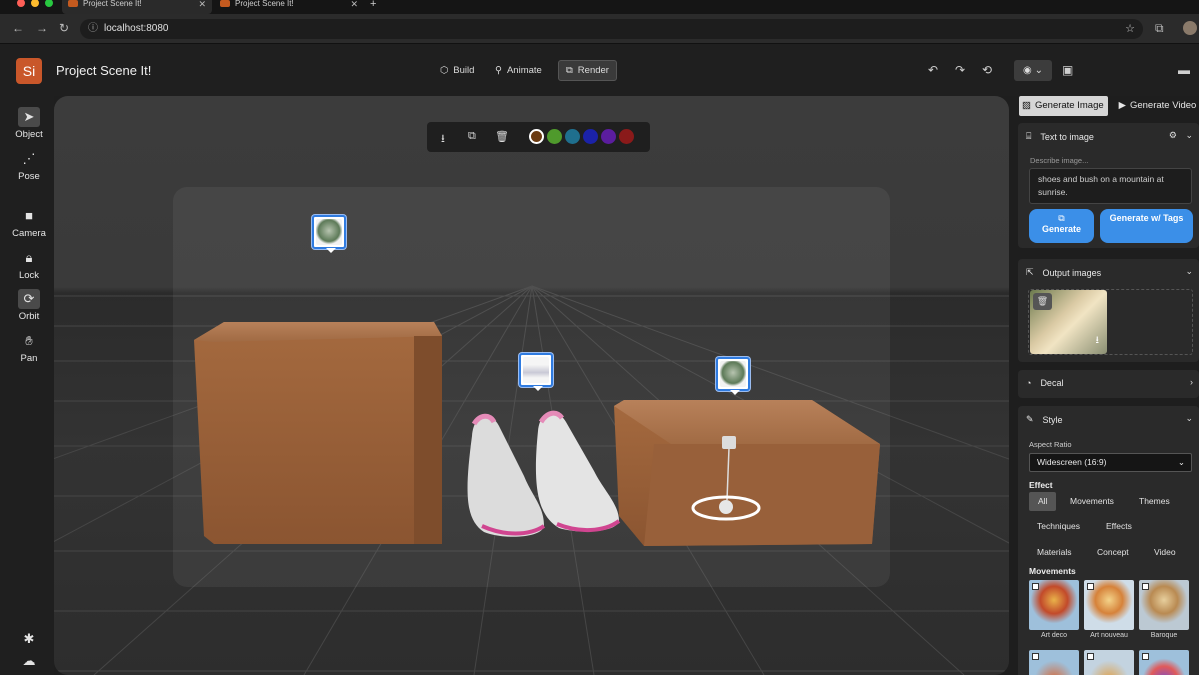 The width and height of the screenshot is (1199, 675). I want to click on output-images-card: ⇱ Output images ⌄ 🗑︎ ⭳, so click(1108, 310).